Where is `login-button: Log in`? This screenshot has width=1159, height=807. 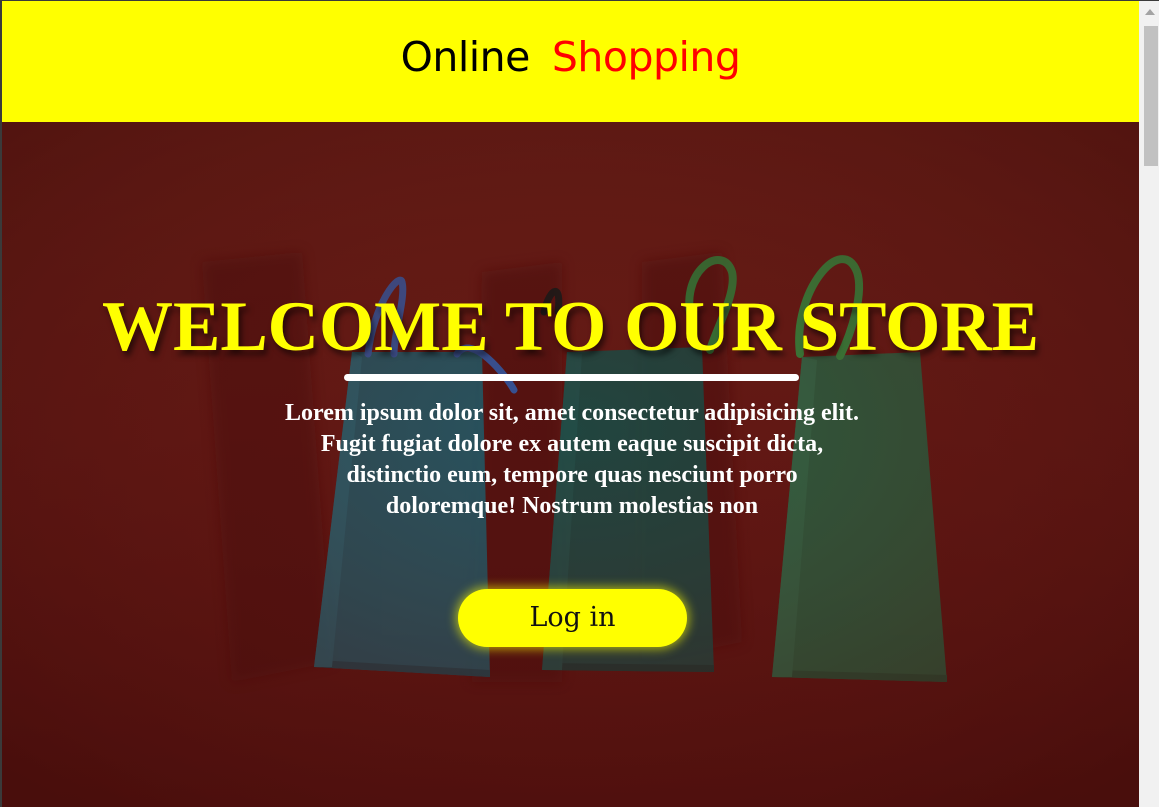
login-button: Log in is located at coordinates (572, 618).